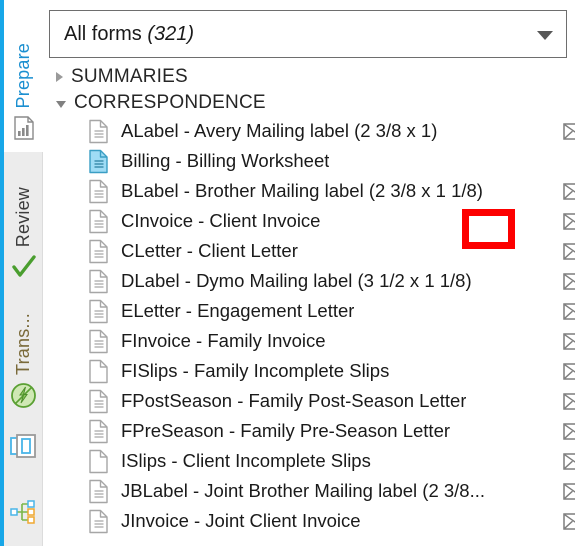 The width and height of the screenshot is (575, 546). I want to click on form-row: FPreSeason - Family Pre-Season Letter, so click(309, 431).